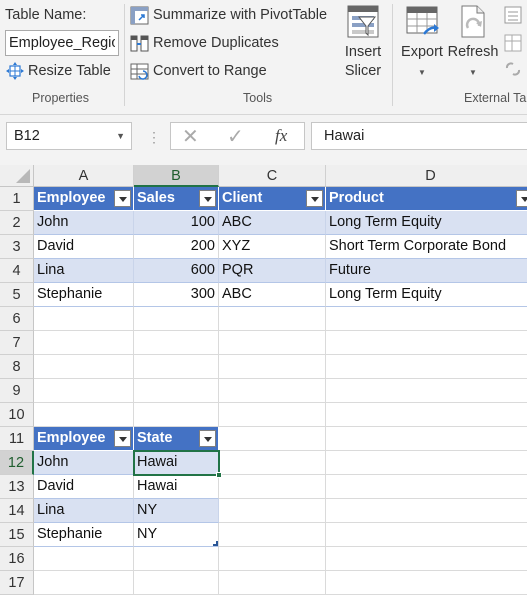  What do you see at coordinates (17, 319) in the screenshot?
I see `row-header-6: 6` at bounding box center [17, 319].